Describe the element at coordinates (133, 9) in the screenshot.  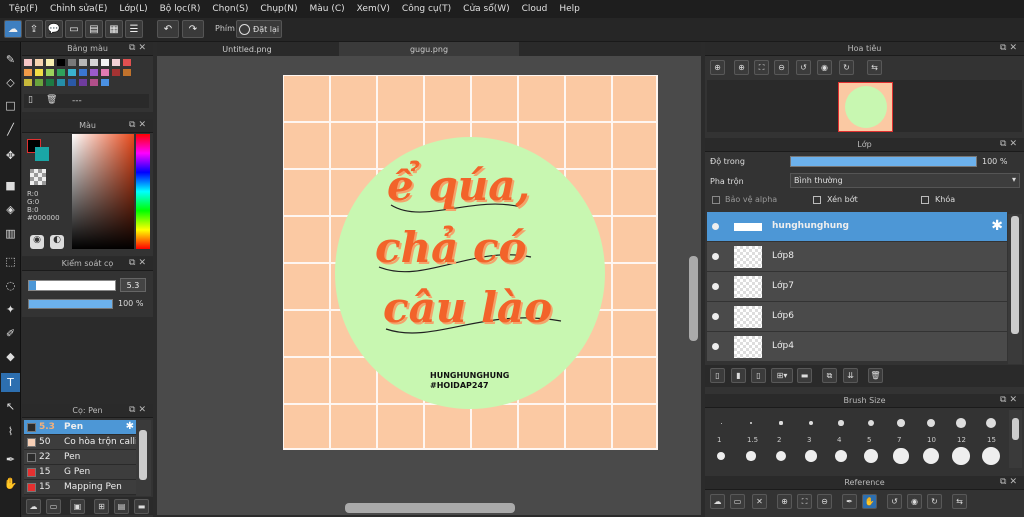
I see `menu-layer: Lớp(L)` at that location.